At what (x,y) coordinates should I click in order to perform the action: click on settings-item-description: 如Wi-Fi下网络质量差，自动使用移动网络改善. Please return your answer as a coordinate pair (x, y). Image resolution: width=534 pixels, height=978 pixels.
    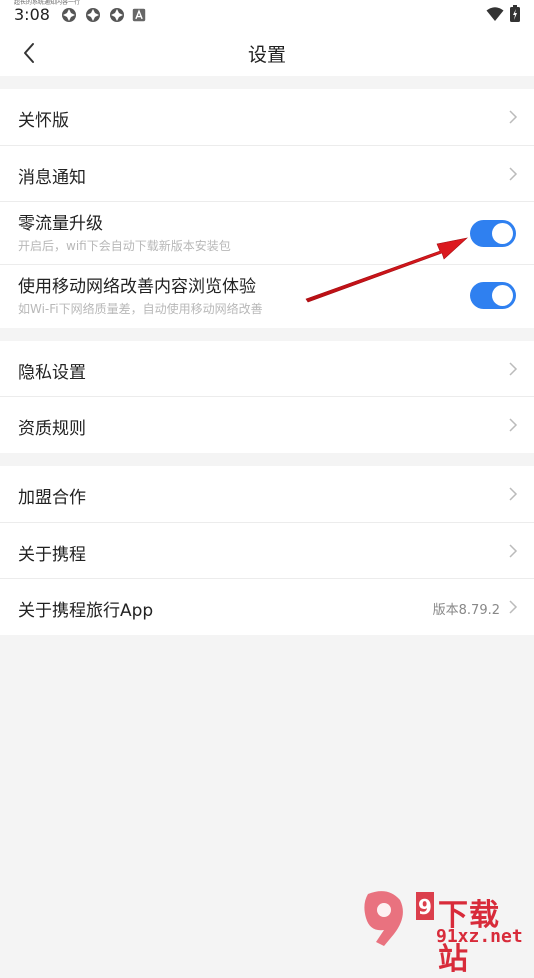
    Looking at the image, I should click on (140, 309).